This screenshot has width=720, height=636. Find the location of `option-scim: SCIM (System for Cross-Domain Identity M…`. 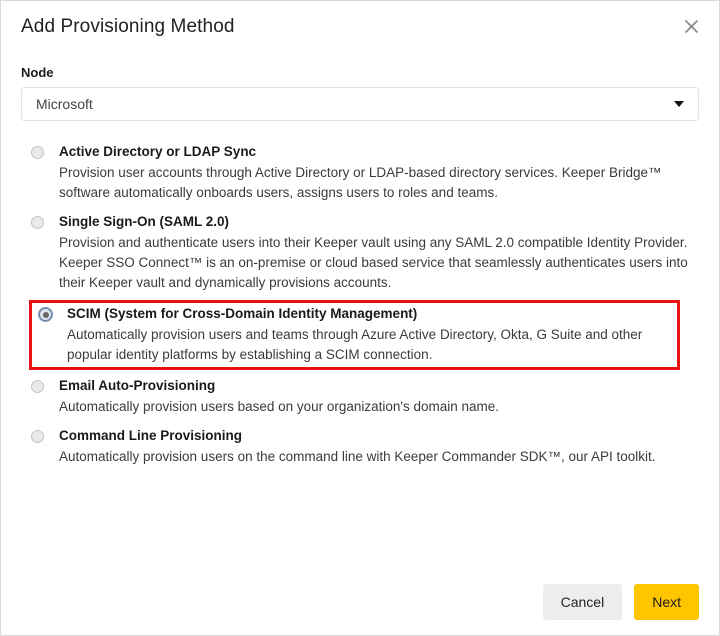

option-scim: SCIM (System for Cross-Domain Identity M… is located at coordinates (354, 335).